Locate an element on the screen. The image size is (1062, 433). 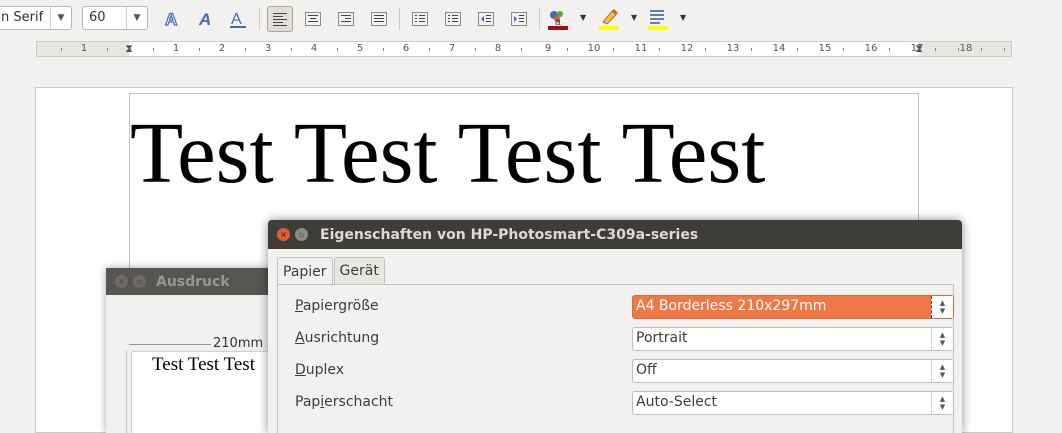
paper-tray-label: Papierschacht is located at coordinates (344, 402).